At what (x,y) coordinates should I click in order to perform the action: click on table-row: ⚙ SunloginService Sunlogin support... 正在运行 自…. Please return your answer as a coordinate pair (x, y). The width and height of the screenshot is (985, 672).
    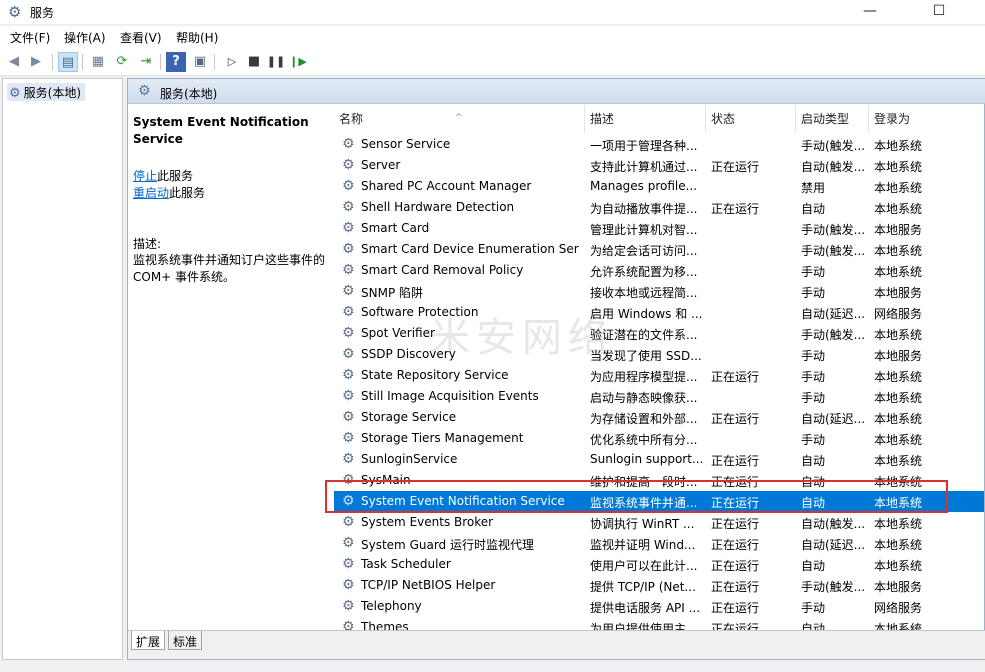
    Looking at the image, I should click on (659, 459).